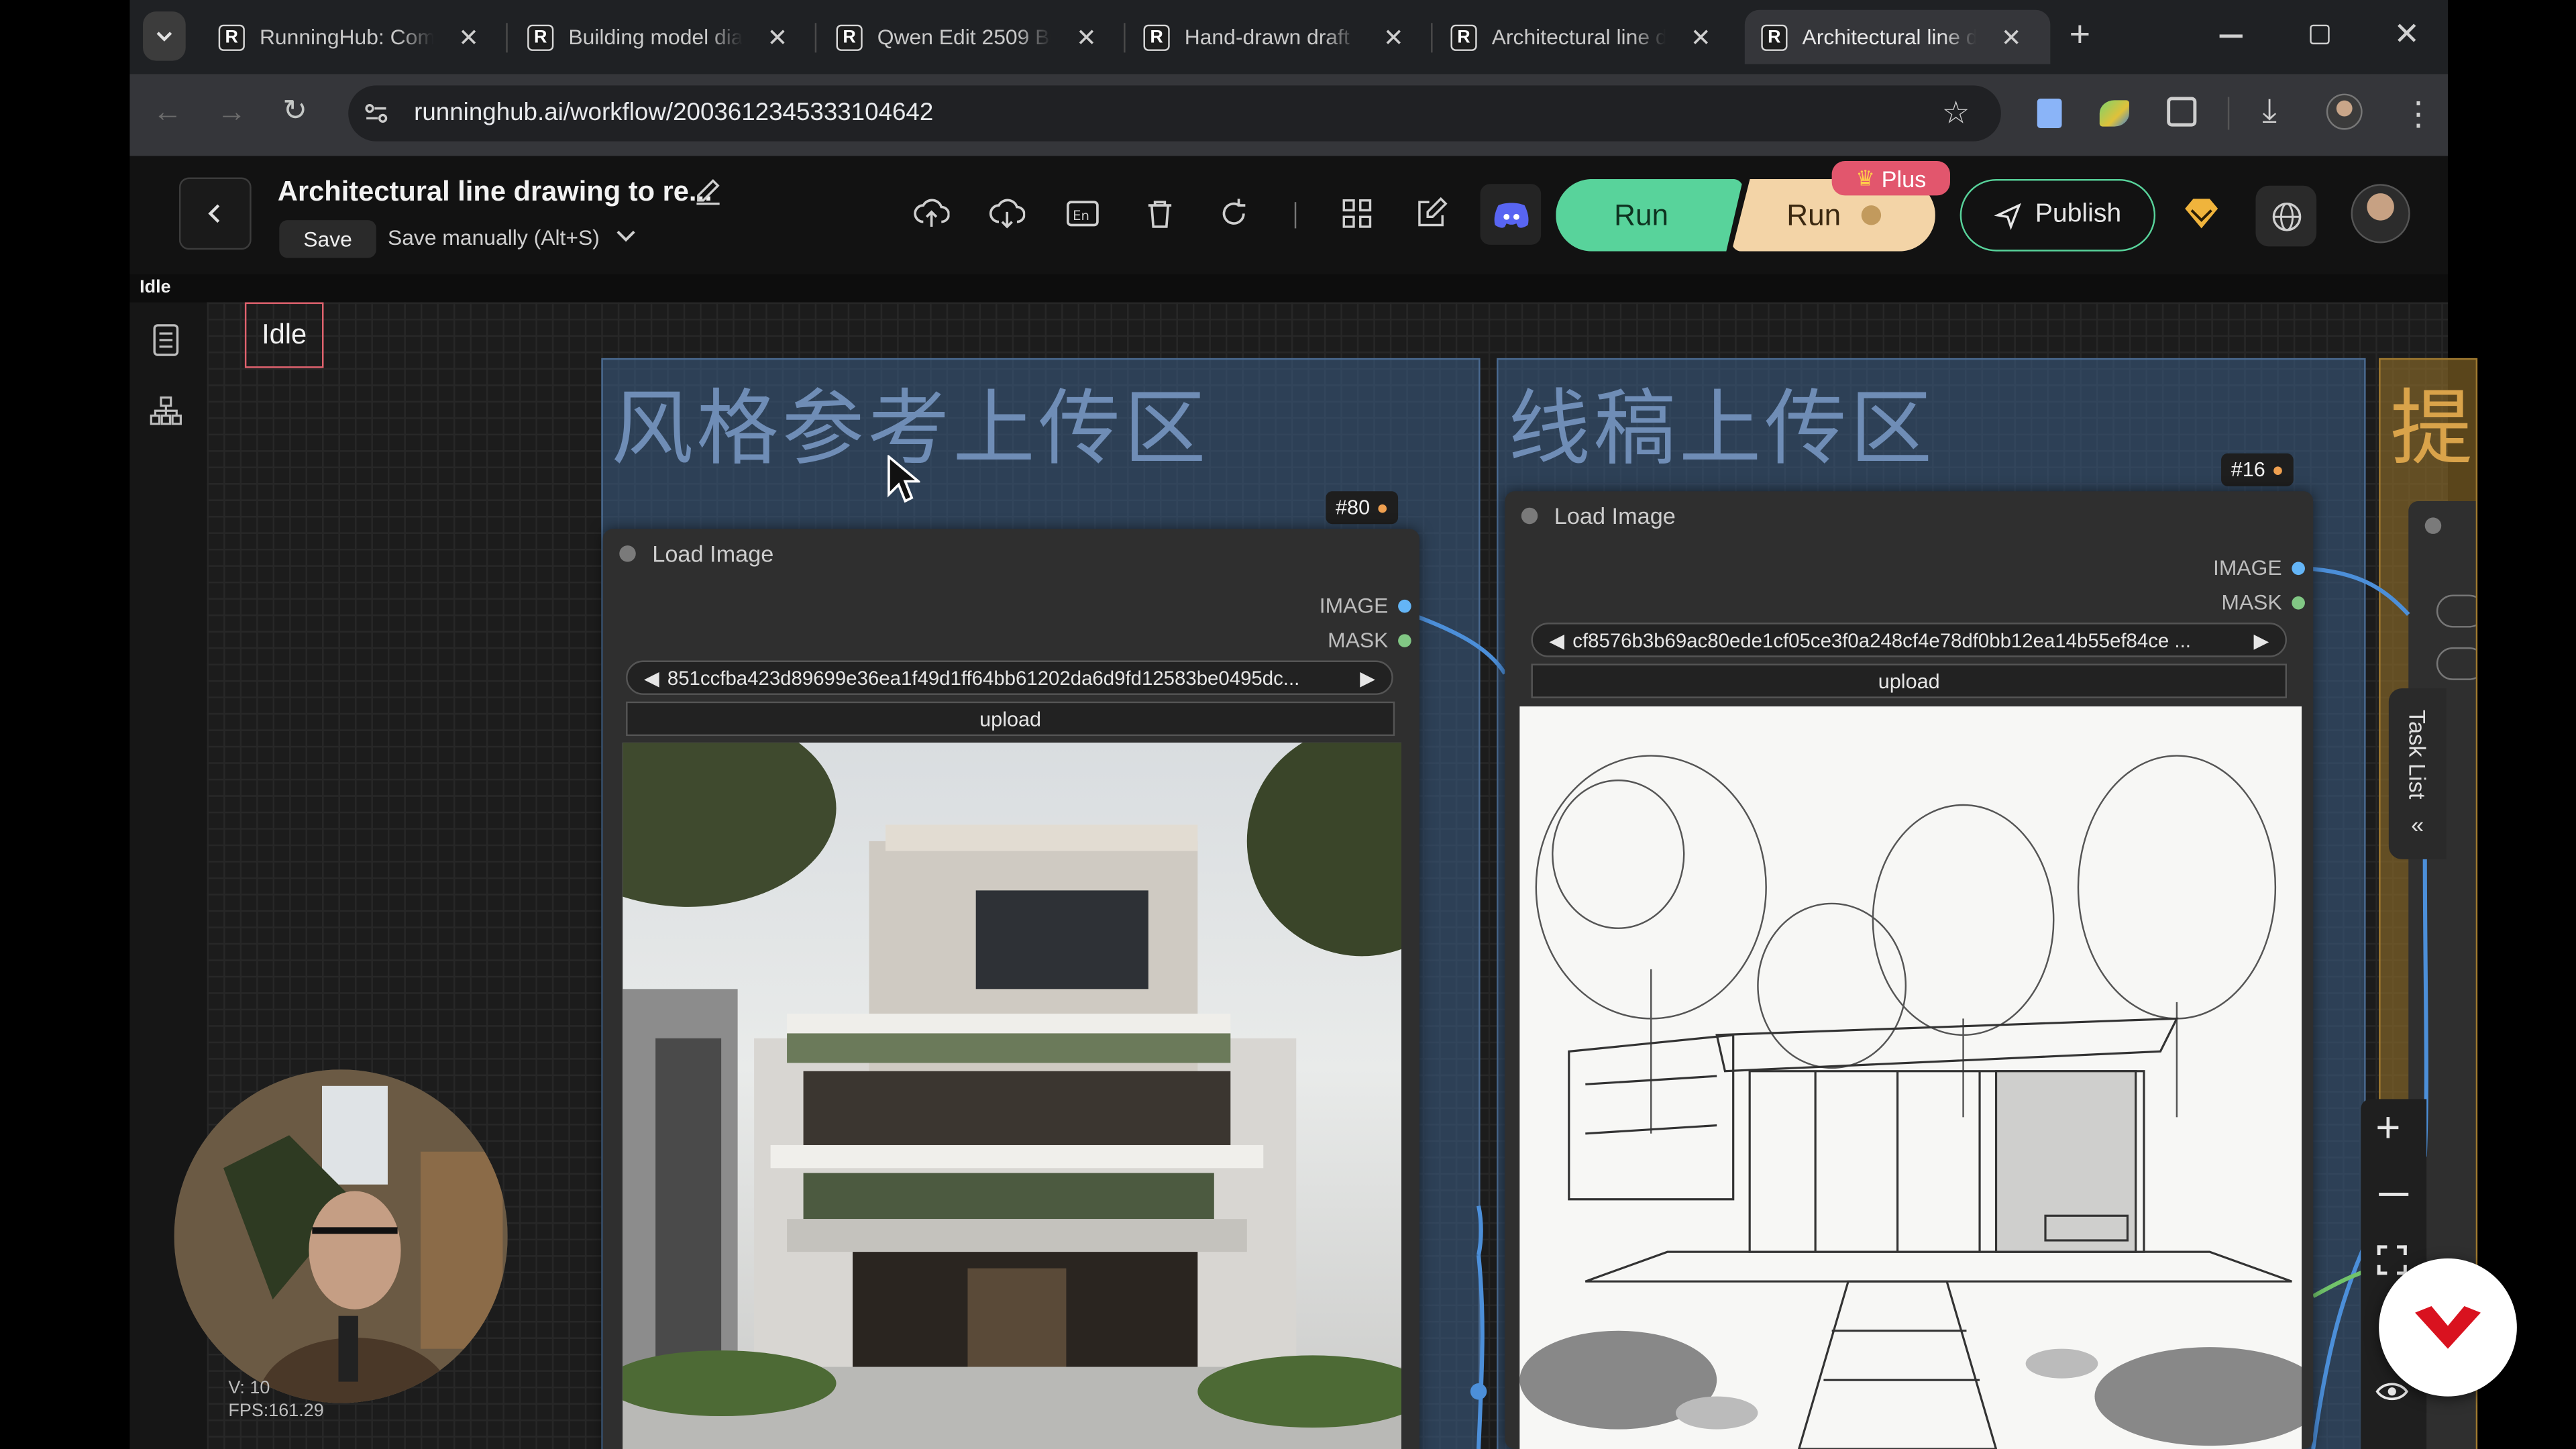 The height and width of the screenshot is (1449, 2576). Describe the element at coordinates (1160, 213) in the screenshot. I see `trash-icon` at that location.